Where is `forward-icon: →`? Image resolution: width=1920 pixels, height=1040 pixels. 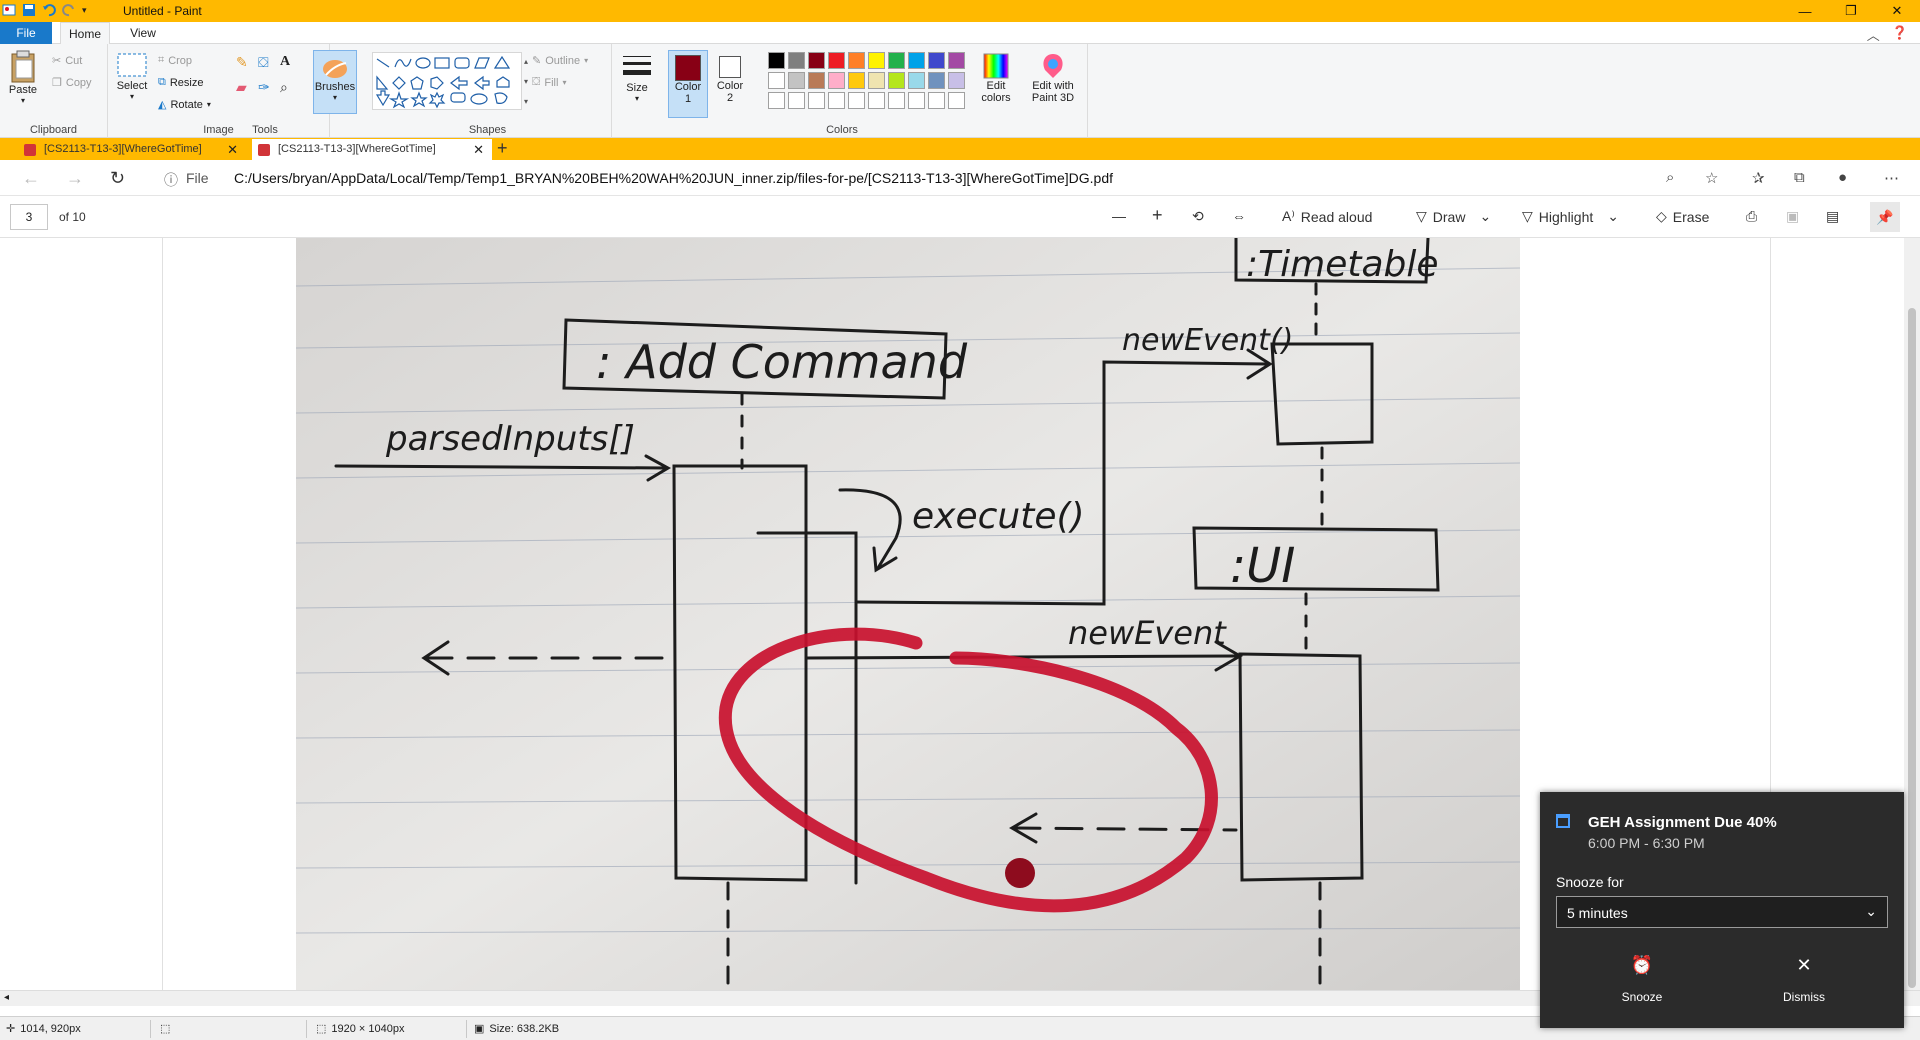
forward-icon: → is located at coordinates (75, 178).